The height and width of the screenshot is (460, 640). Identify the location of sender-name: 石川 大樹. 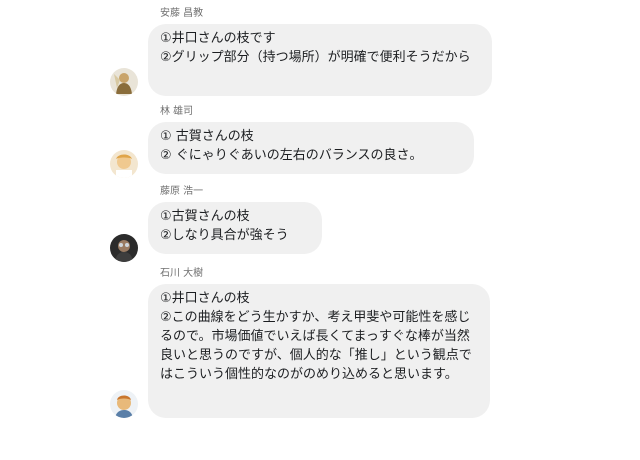
(182, 273).